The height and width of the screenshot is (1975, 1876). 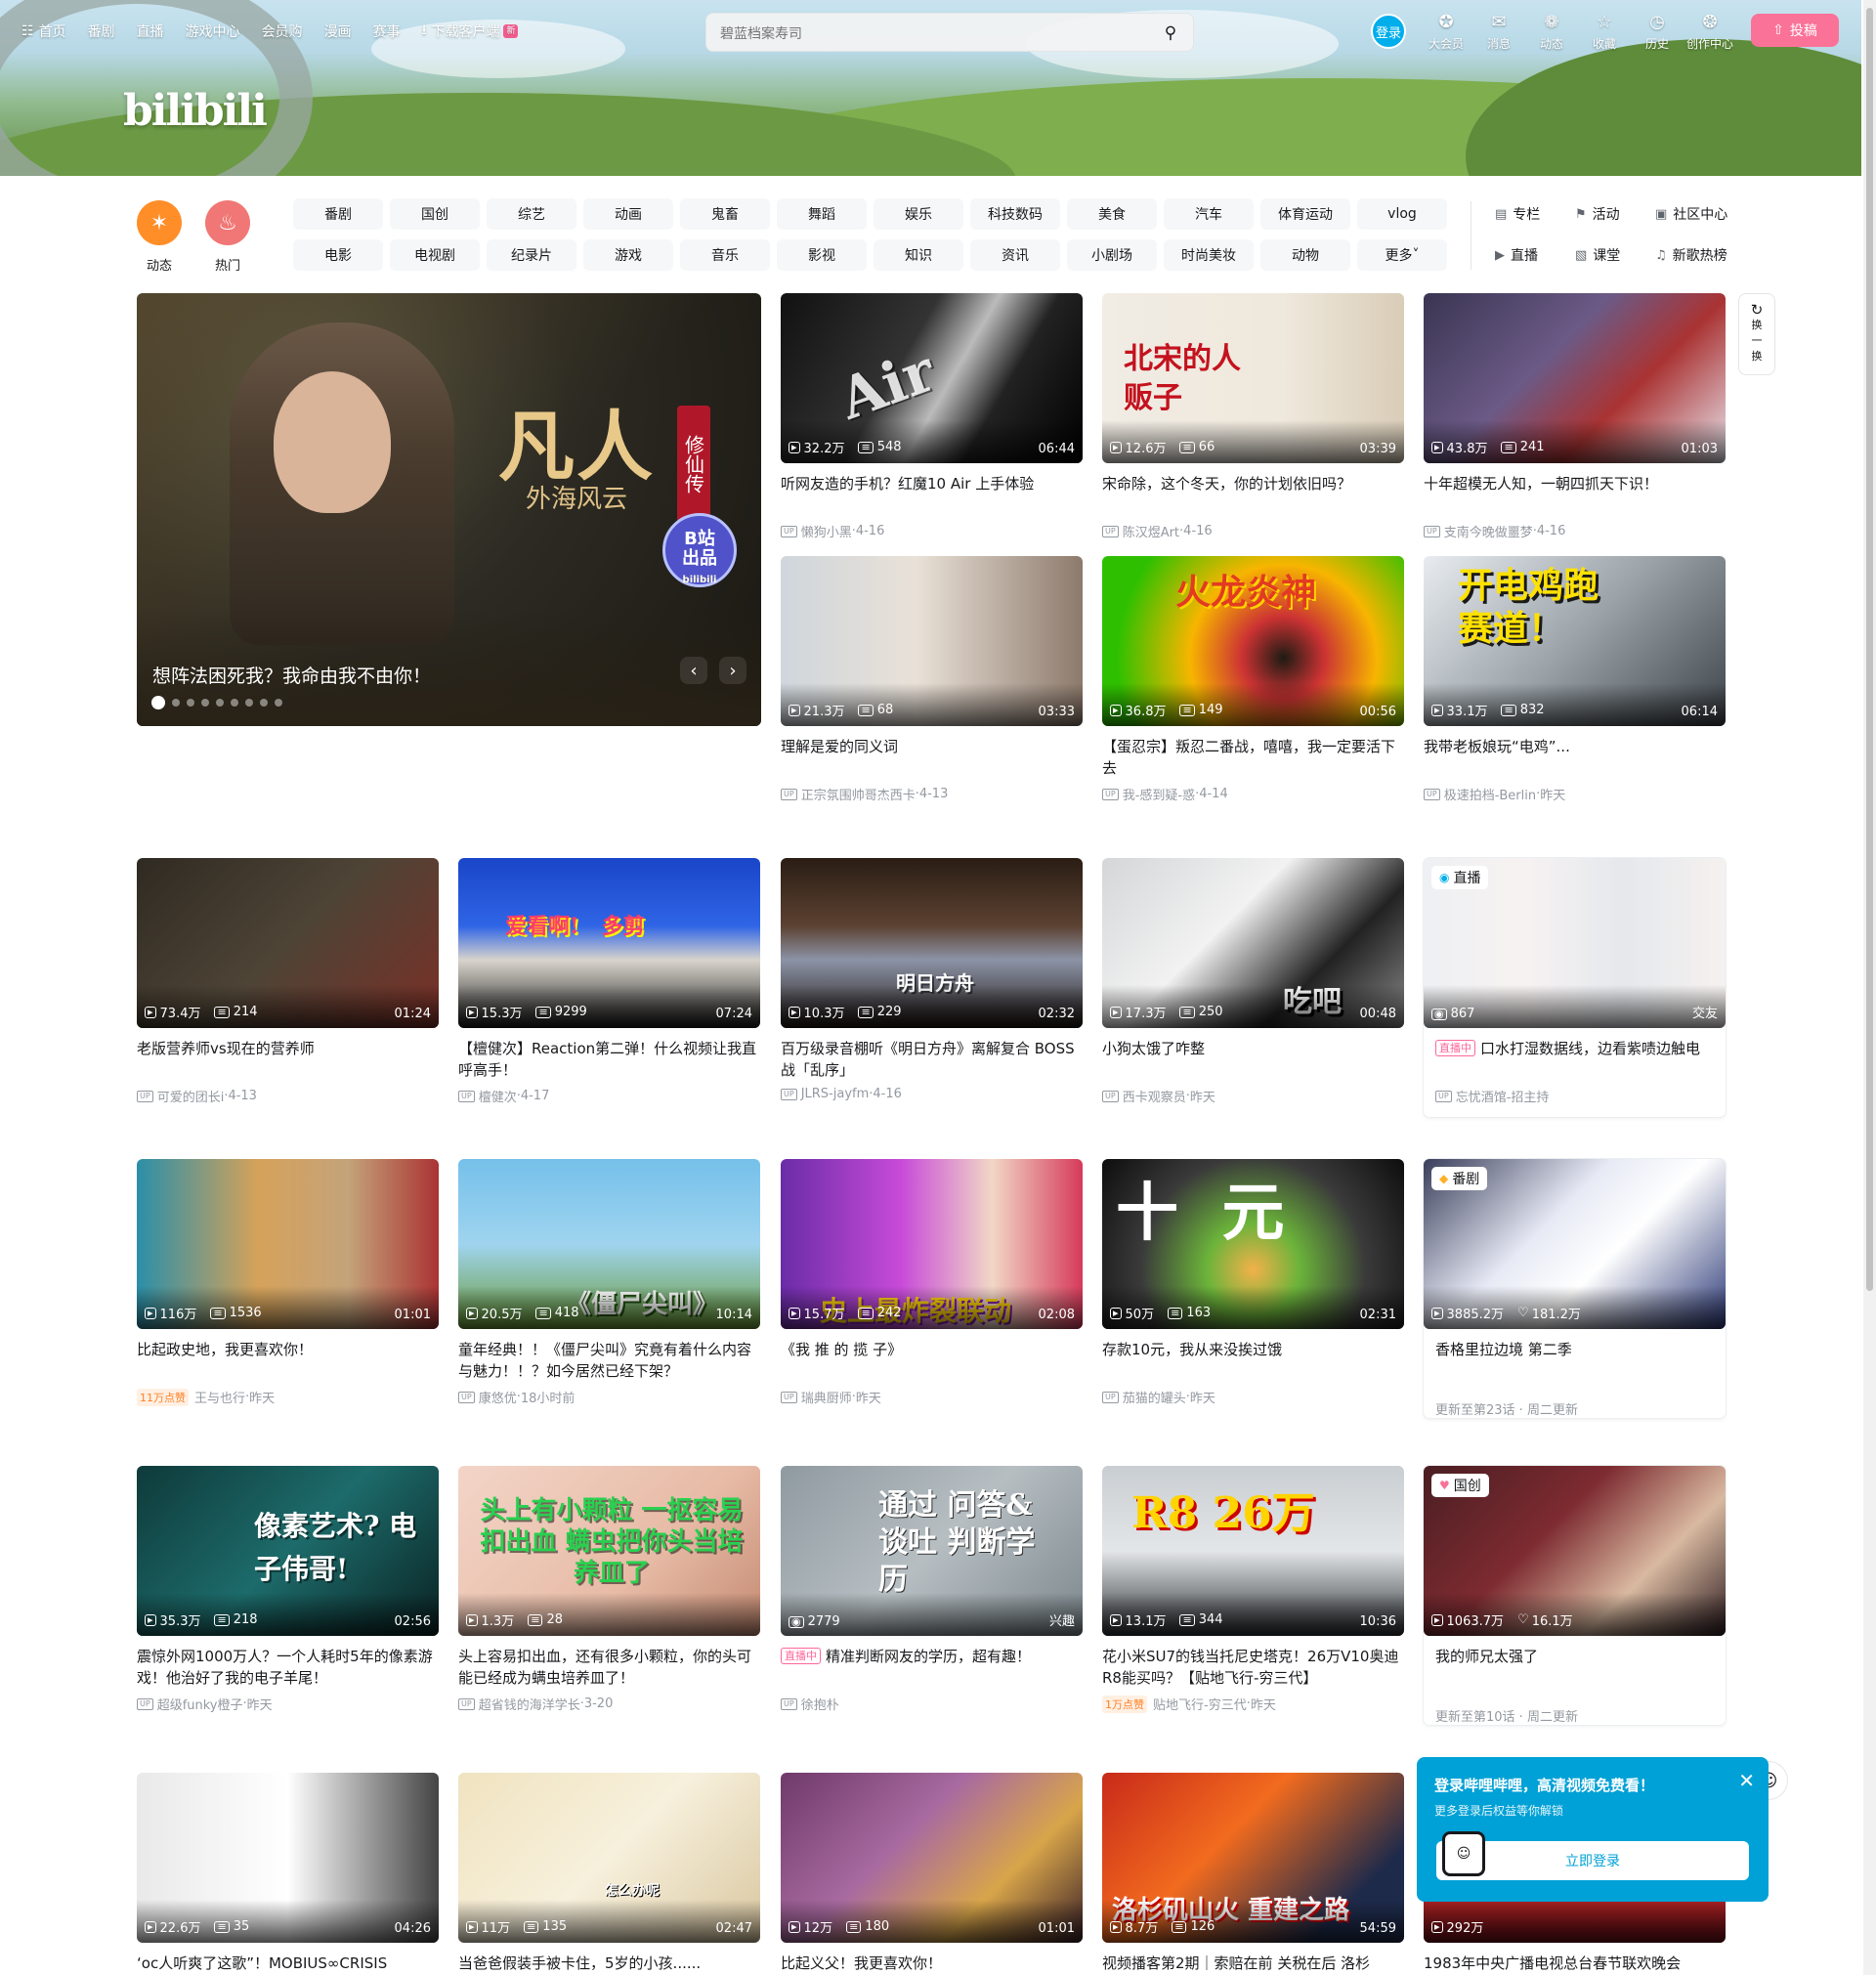 I want to click on channel-chip: 鬼畜, so click(x=725, y=214).